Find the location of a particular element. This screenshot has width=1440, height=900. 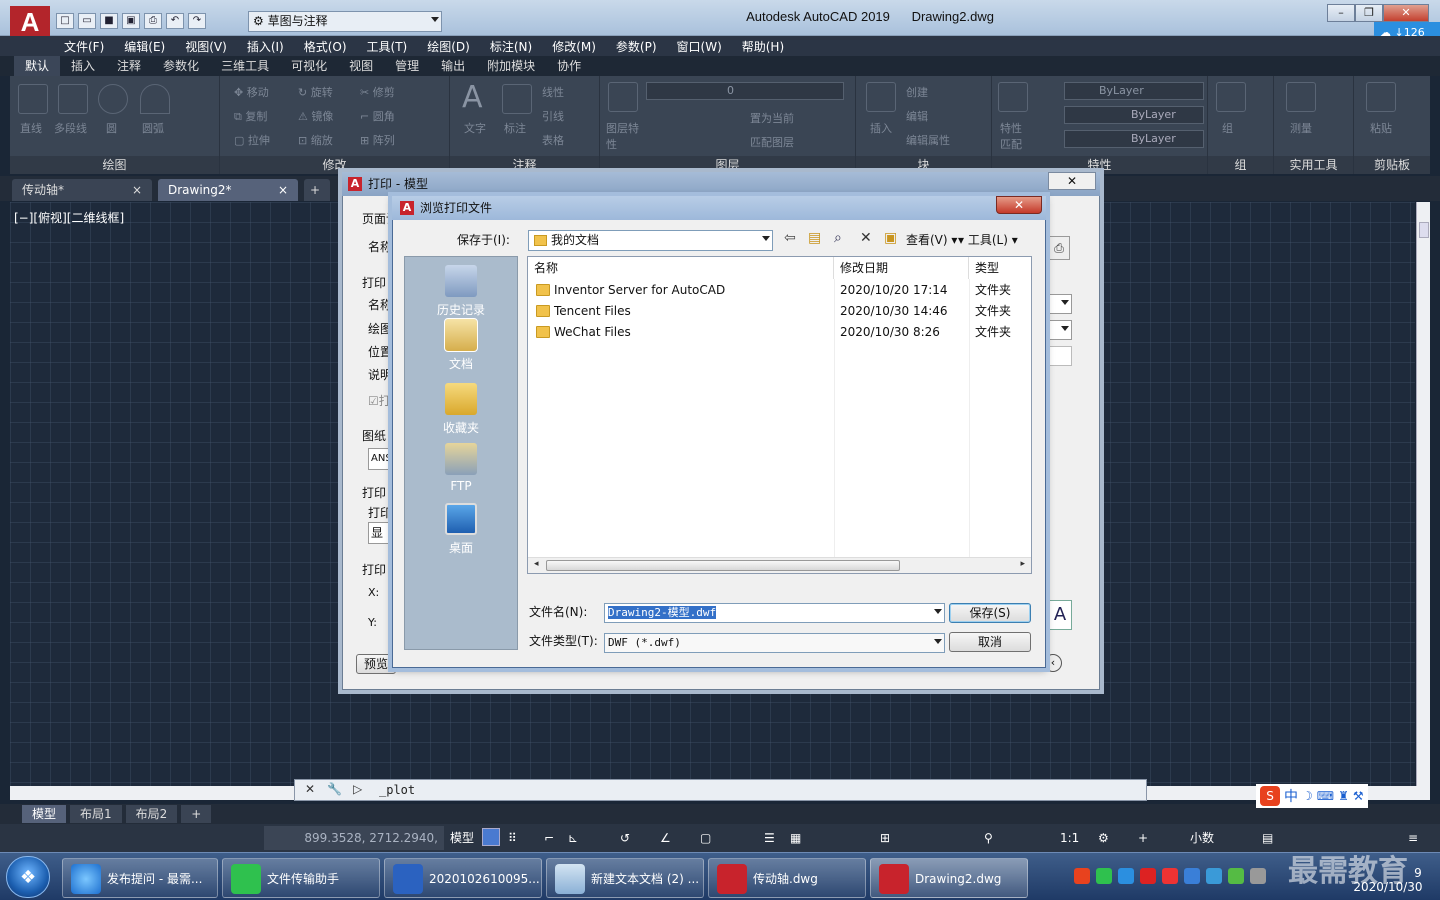

redo-icon: ↷ is located at coordinates (197, 21).